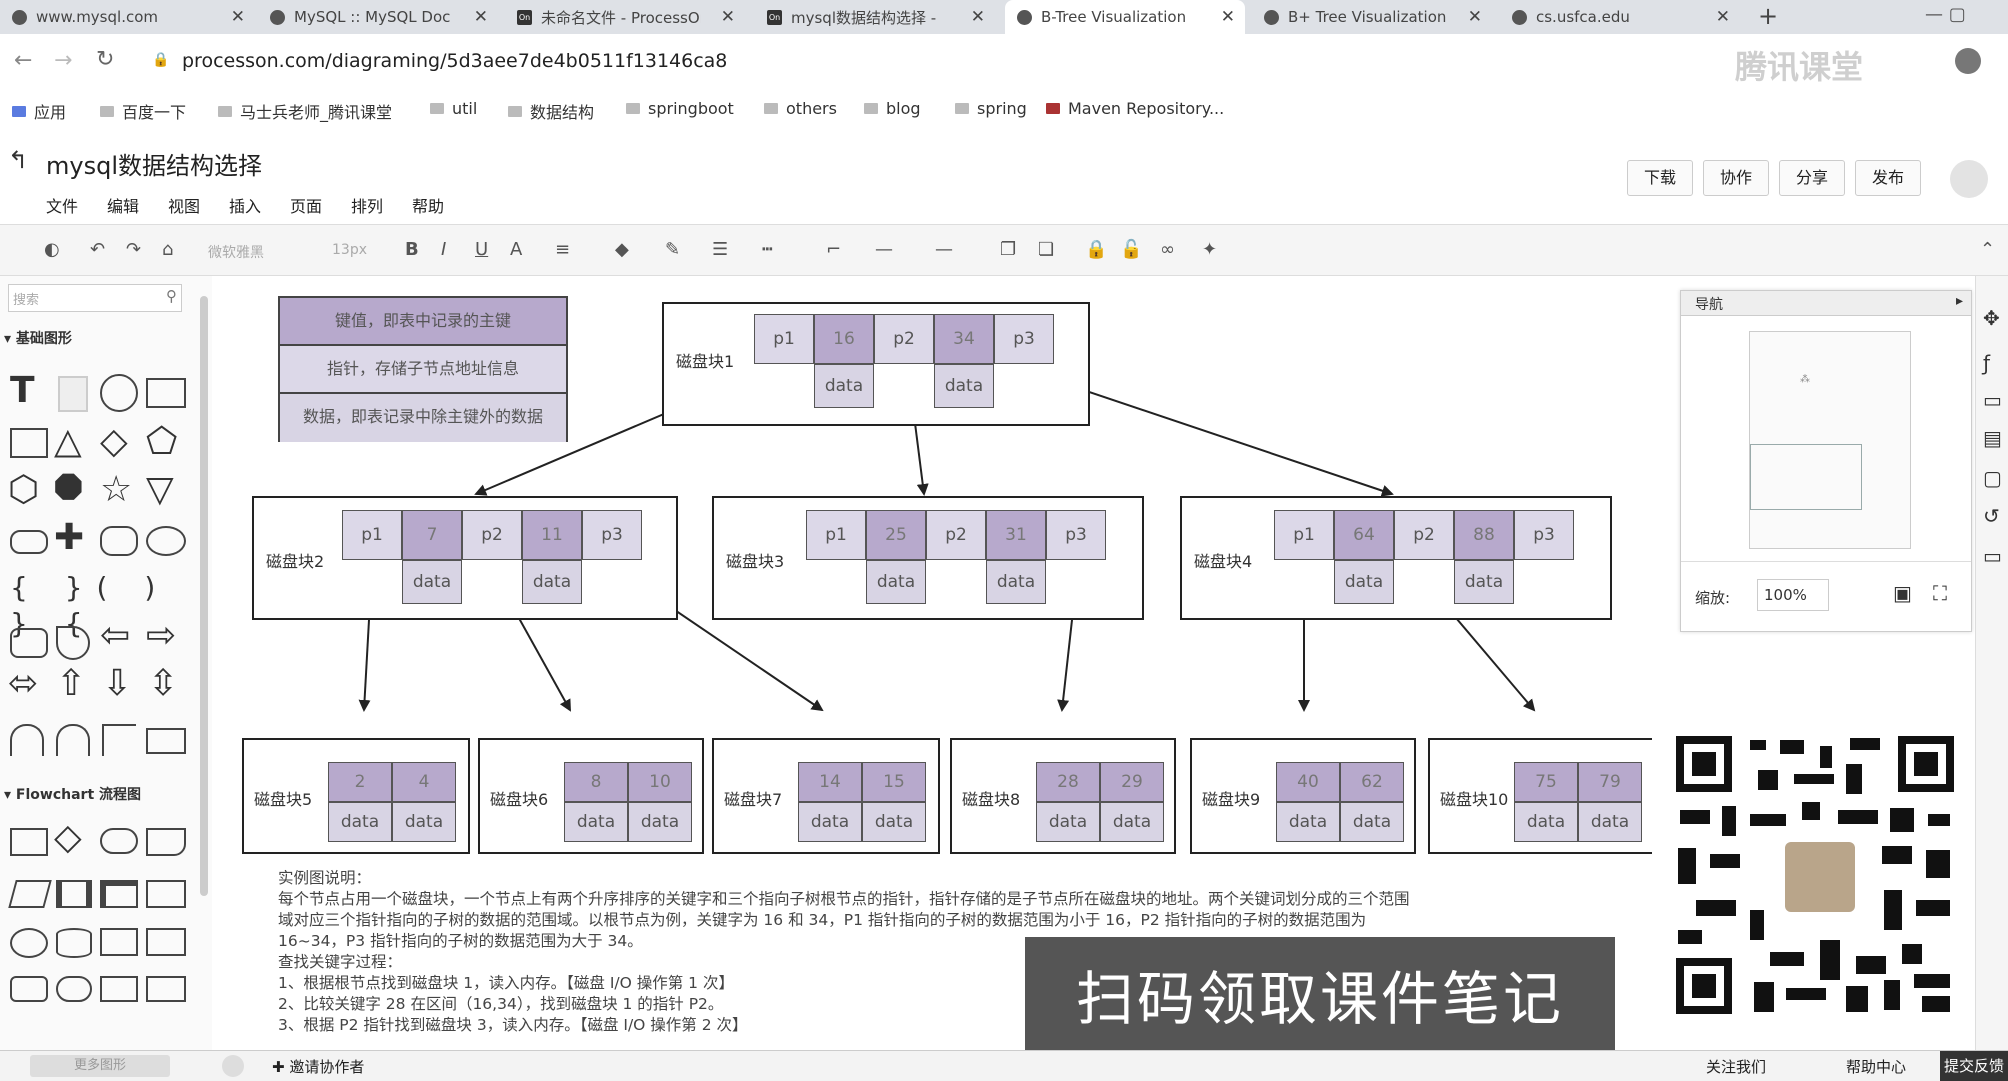  What do you see at coordinates (1968, 61) in the screenshot?
I see `profile-icon` at bounding box center [1968, 61].